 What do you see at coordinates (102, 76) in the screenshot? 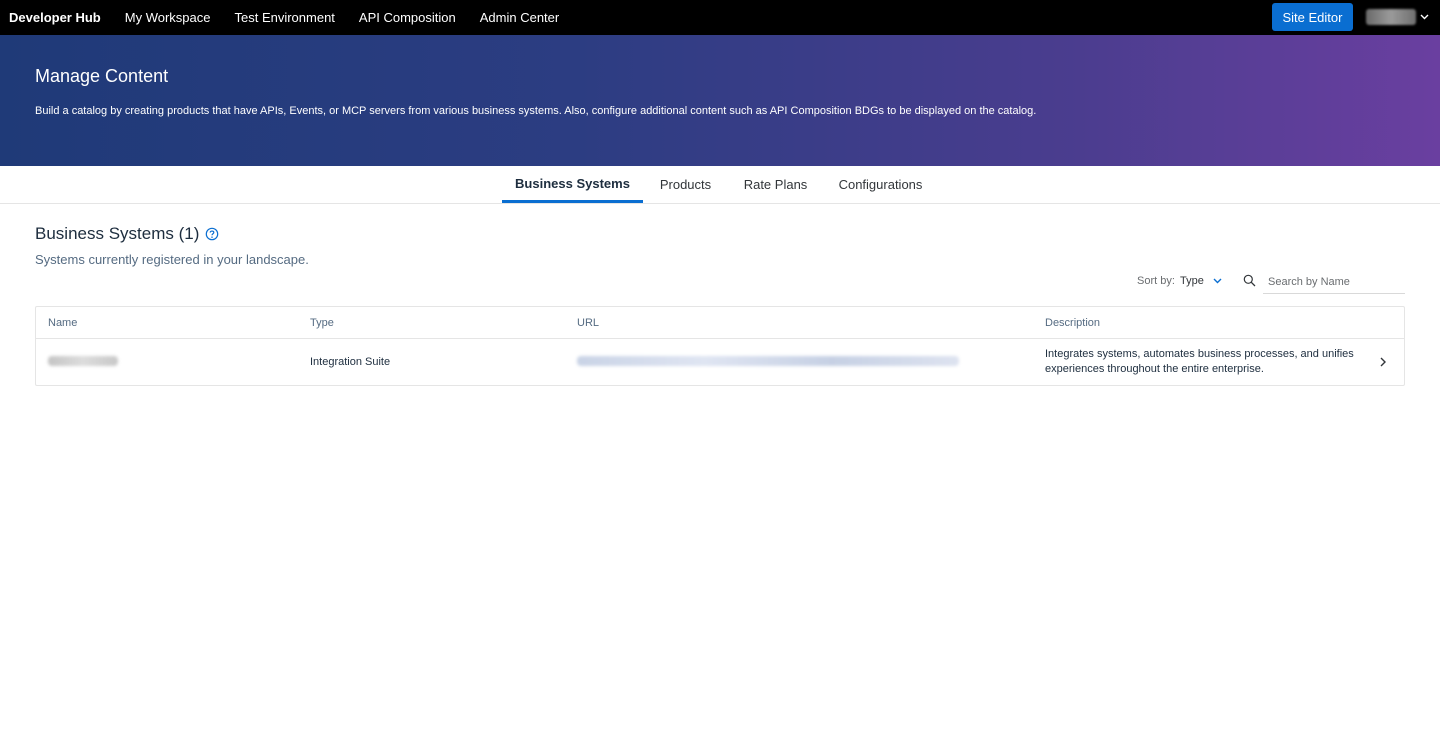
I see `page-title: Manage Content` at bounding box center [102, 76].